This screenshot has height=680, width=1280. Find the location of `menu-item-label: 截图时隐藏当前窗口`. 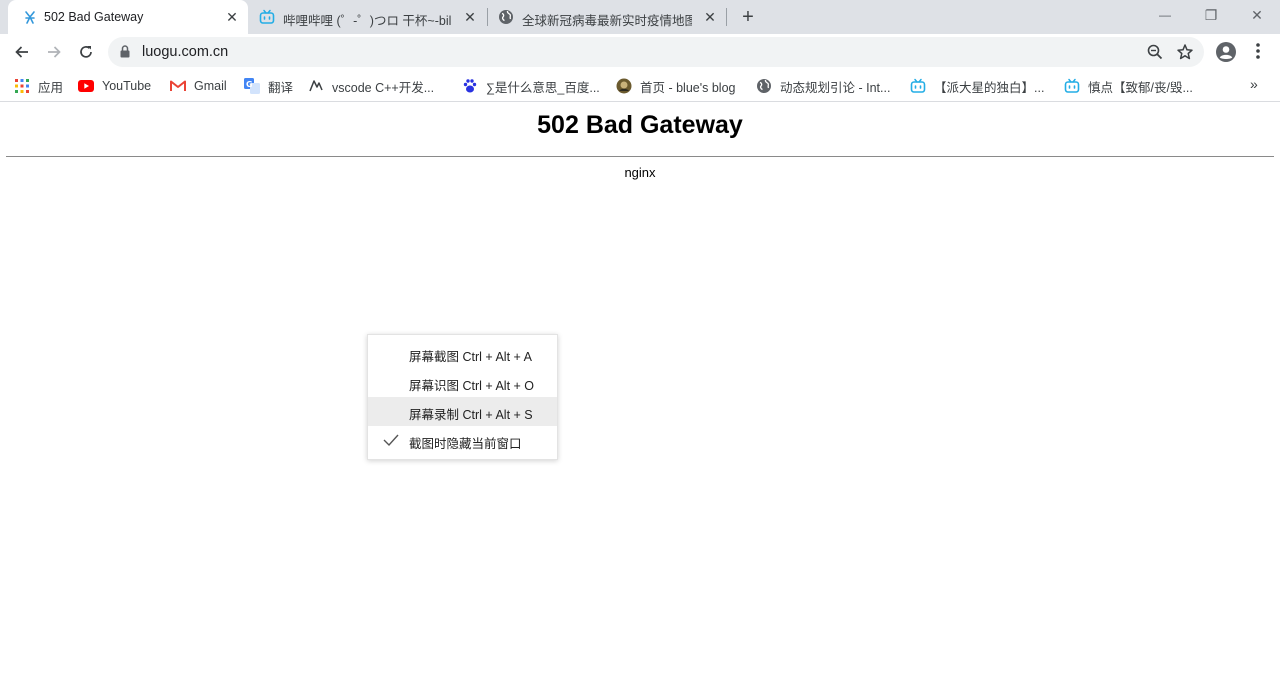

menu-item-label: 截图时隐藏当前窗口 is located at coordinates (465, 444).